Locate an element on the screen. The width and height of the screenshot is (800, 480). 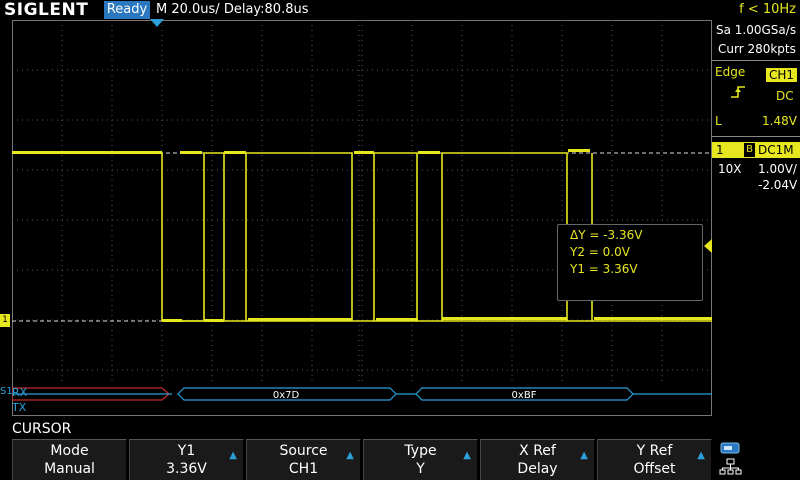
cursor-y2: Y2 = 0.0V is located at coordinates (600, 252).